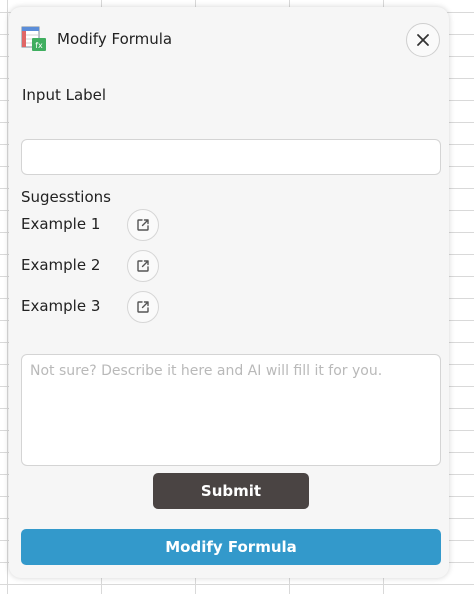  Describe the element at coordinates (231, 157) in the screenshot. I see `formula-input` at that location.